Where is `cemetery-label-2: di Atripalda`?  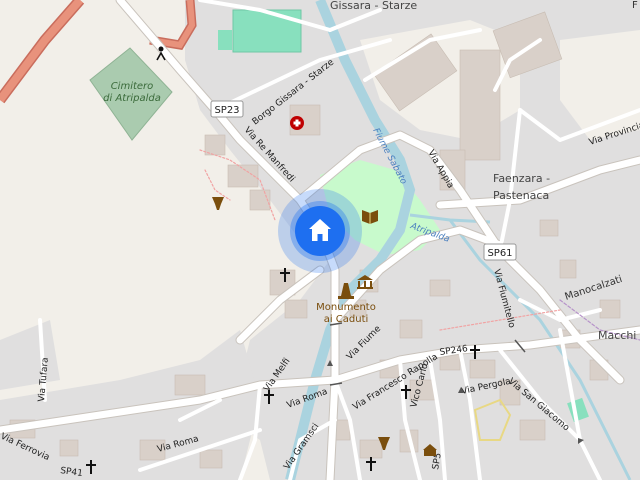 cemetery-label-2: di Atripalda is located at coordinates (132, 98).